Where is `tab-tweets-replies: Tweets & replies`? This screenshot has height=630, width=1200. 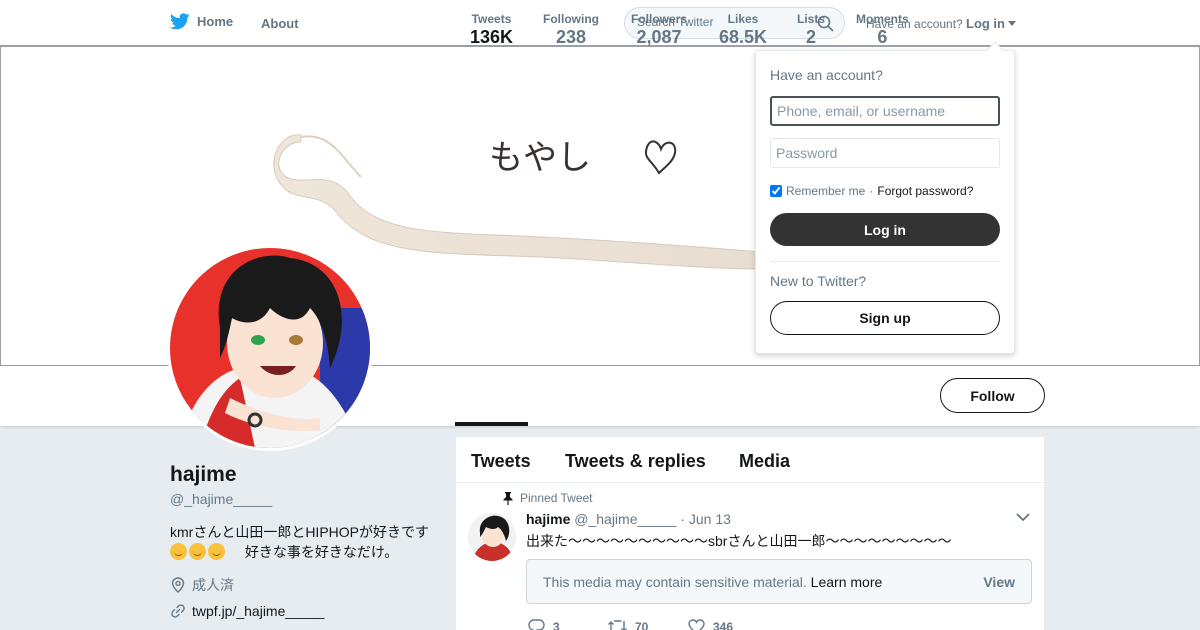
tab-tweets-replies: Tweets & replies is located at coordinates (635, 461).